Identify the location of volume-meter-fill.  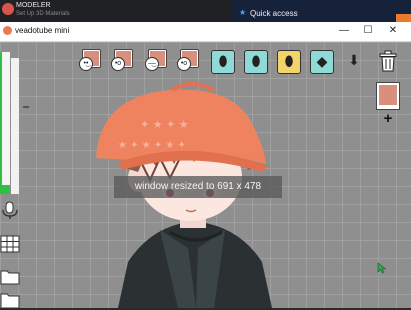
(5, 189).